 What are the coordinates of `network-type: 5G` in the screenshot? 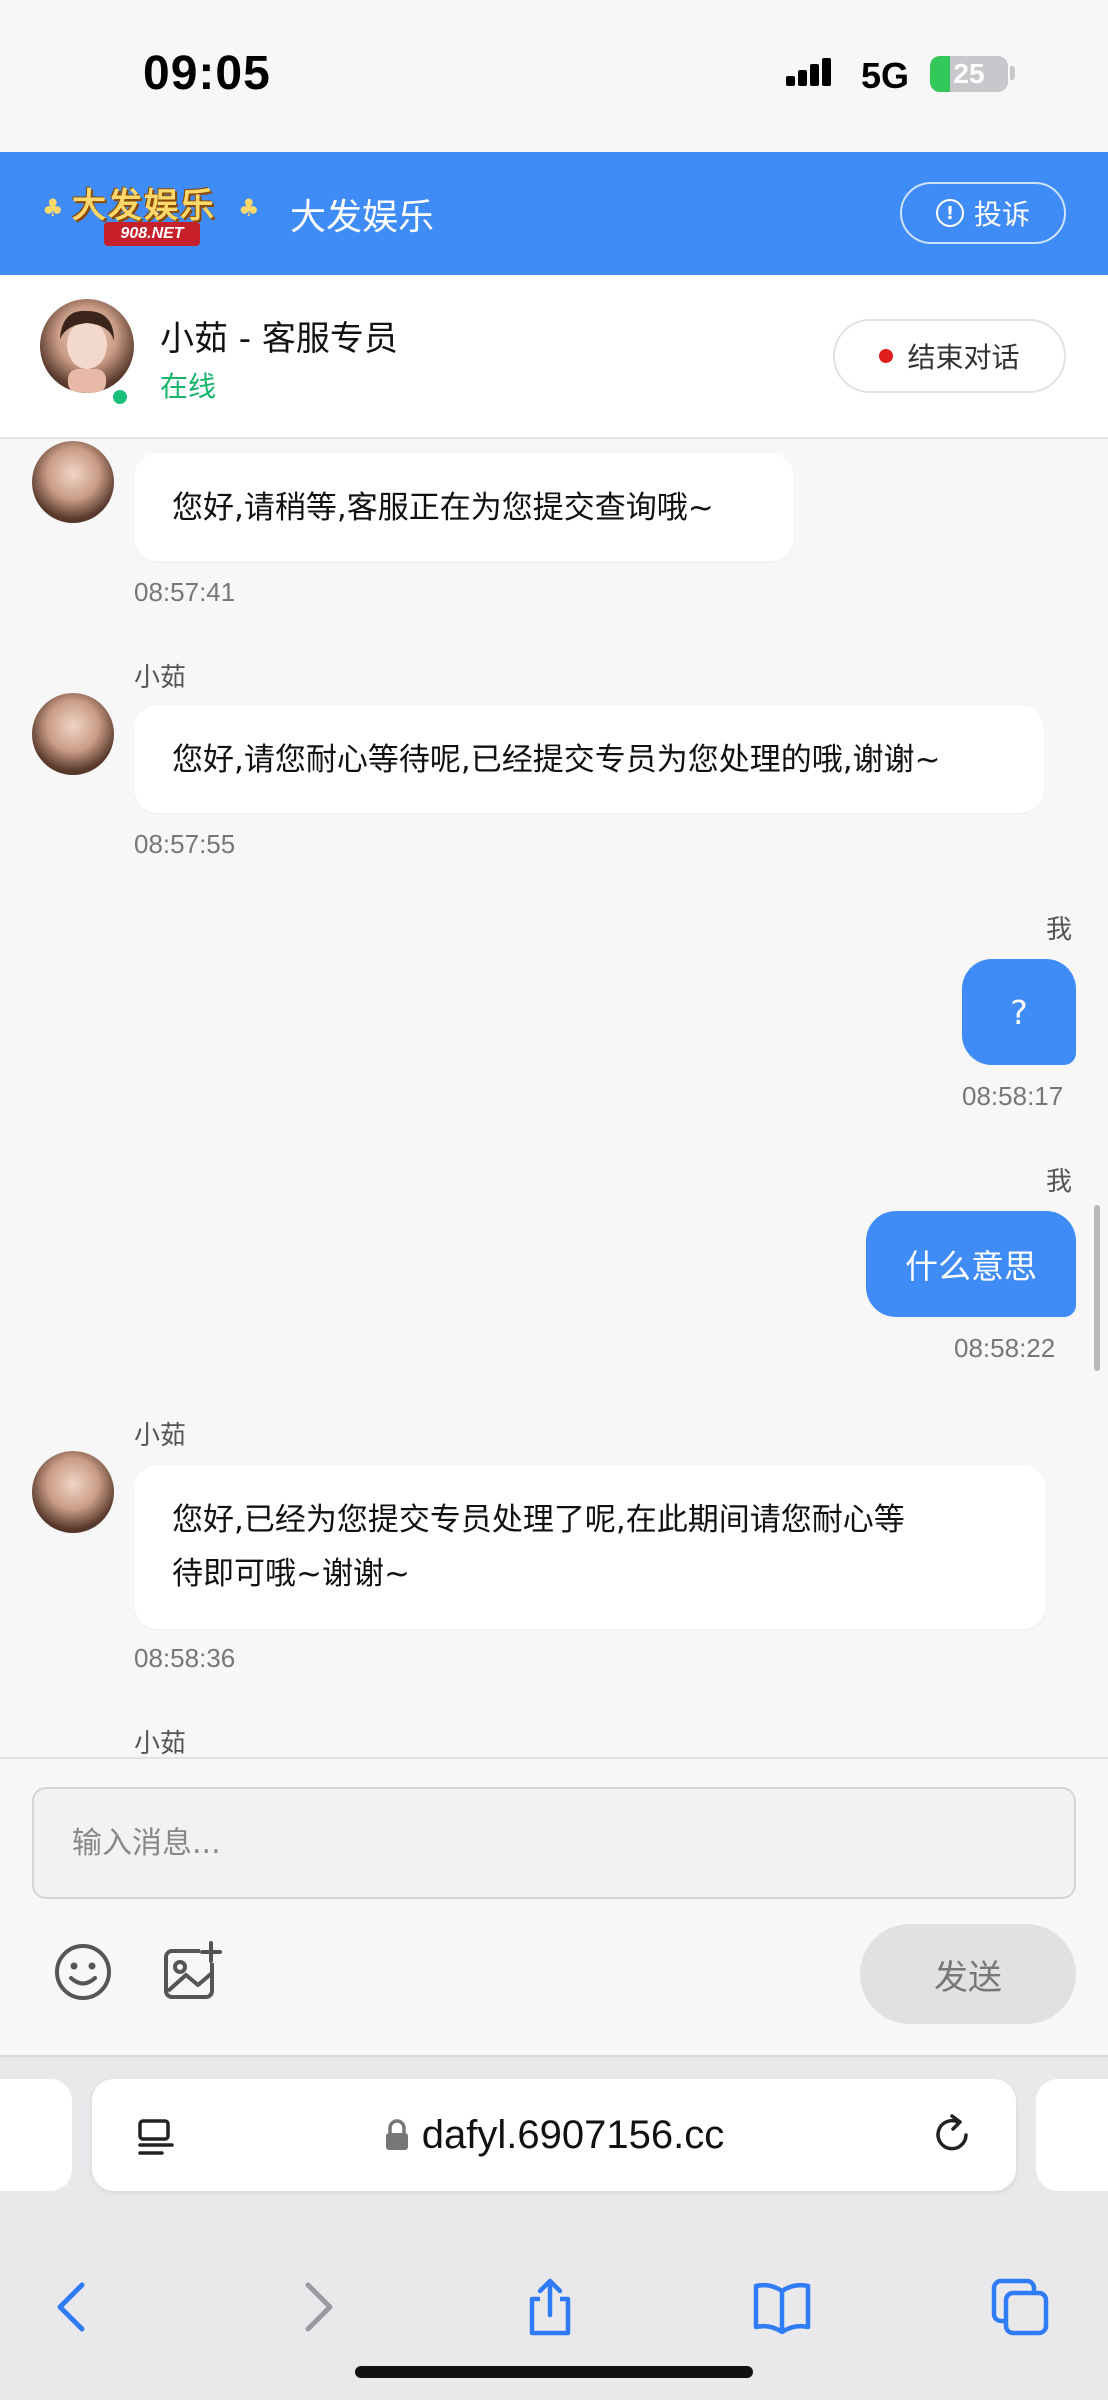 It's located at (885, 75).